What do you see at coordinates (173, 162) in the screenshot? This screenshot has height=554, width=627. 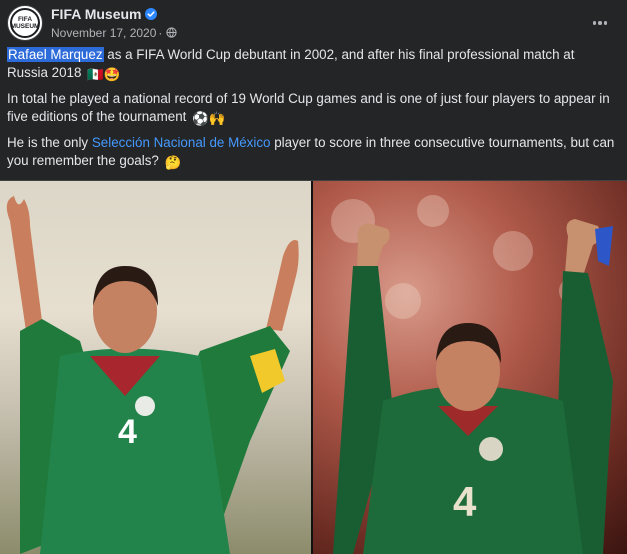 I see `thinking-face-emoji: 🤔` at bounding box center [173, 162].